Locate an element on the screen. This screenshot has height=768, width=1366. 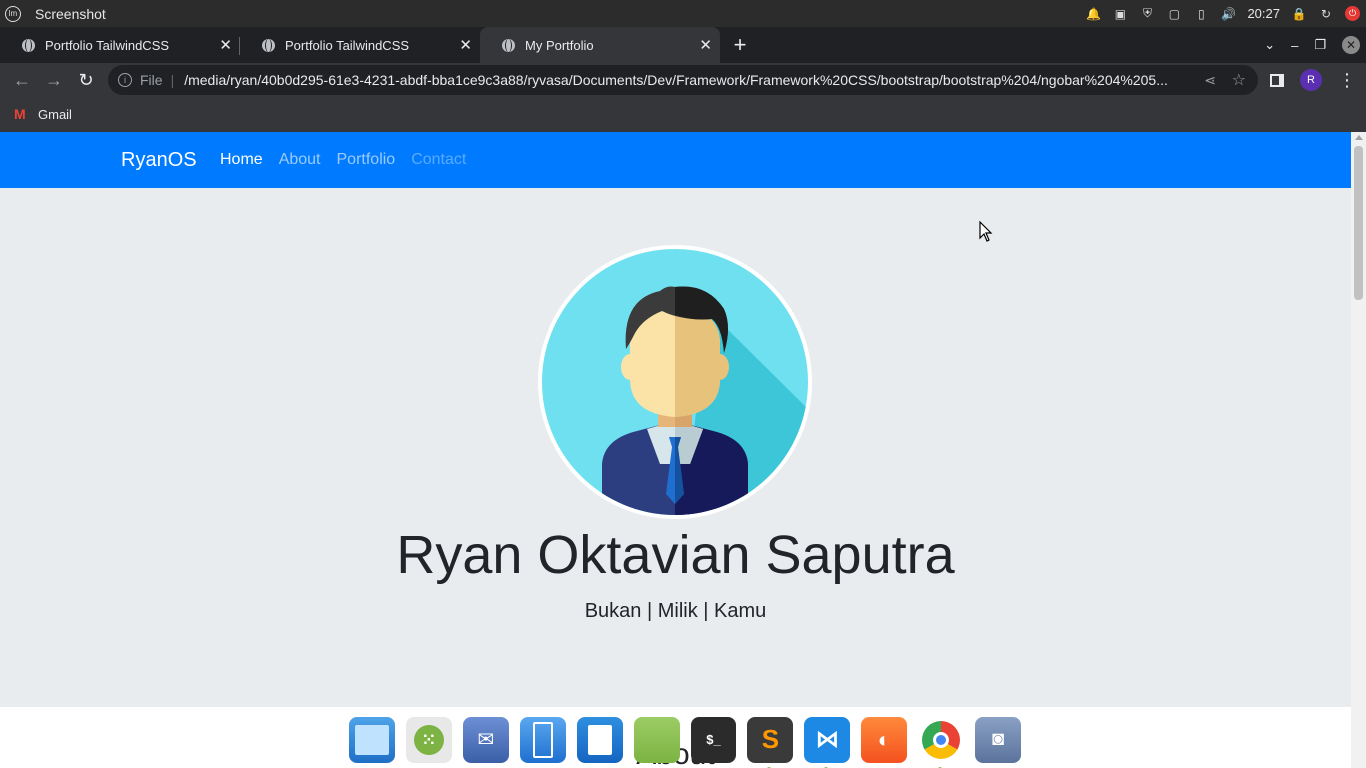
person-illustration-icon is located at coordinates (705, 400).